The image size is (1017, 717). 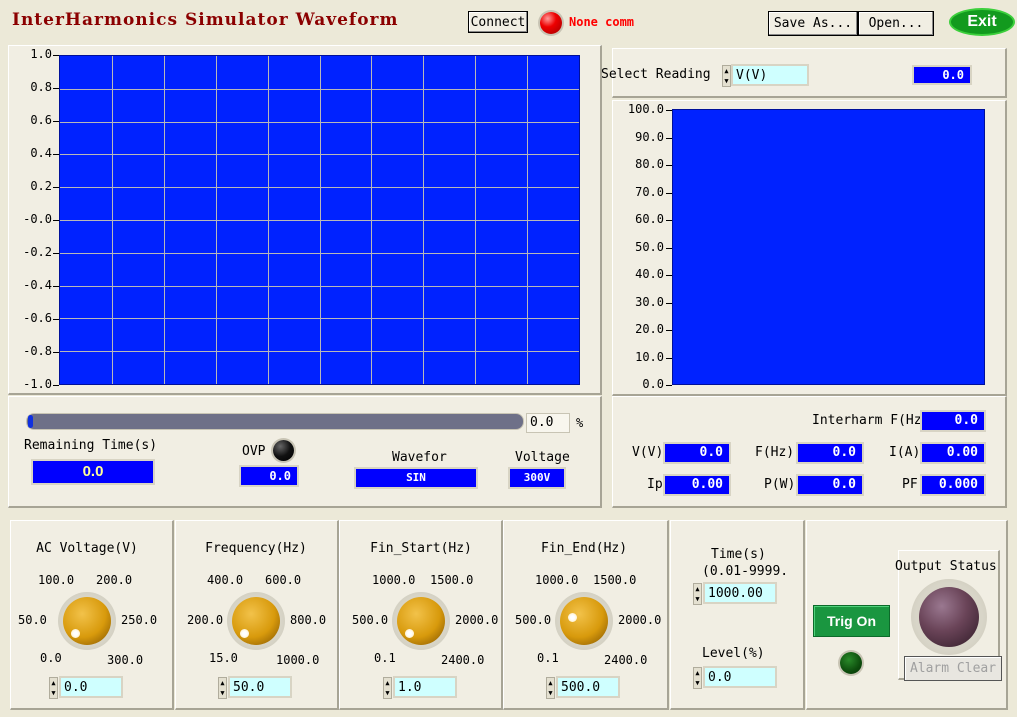 I want to click on v-label: V(V), so click(x=648, y=452).